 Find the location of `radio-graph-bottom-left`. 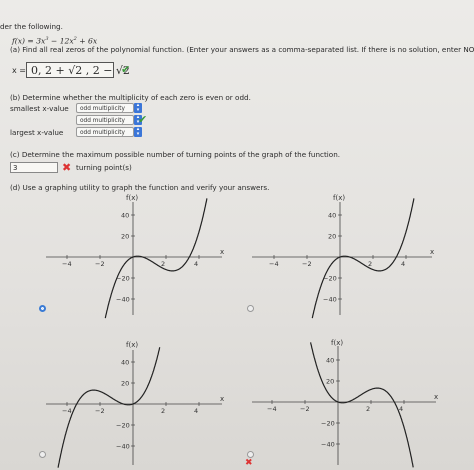

radio-graph-bottom-left is located at coordinates (42, 454).